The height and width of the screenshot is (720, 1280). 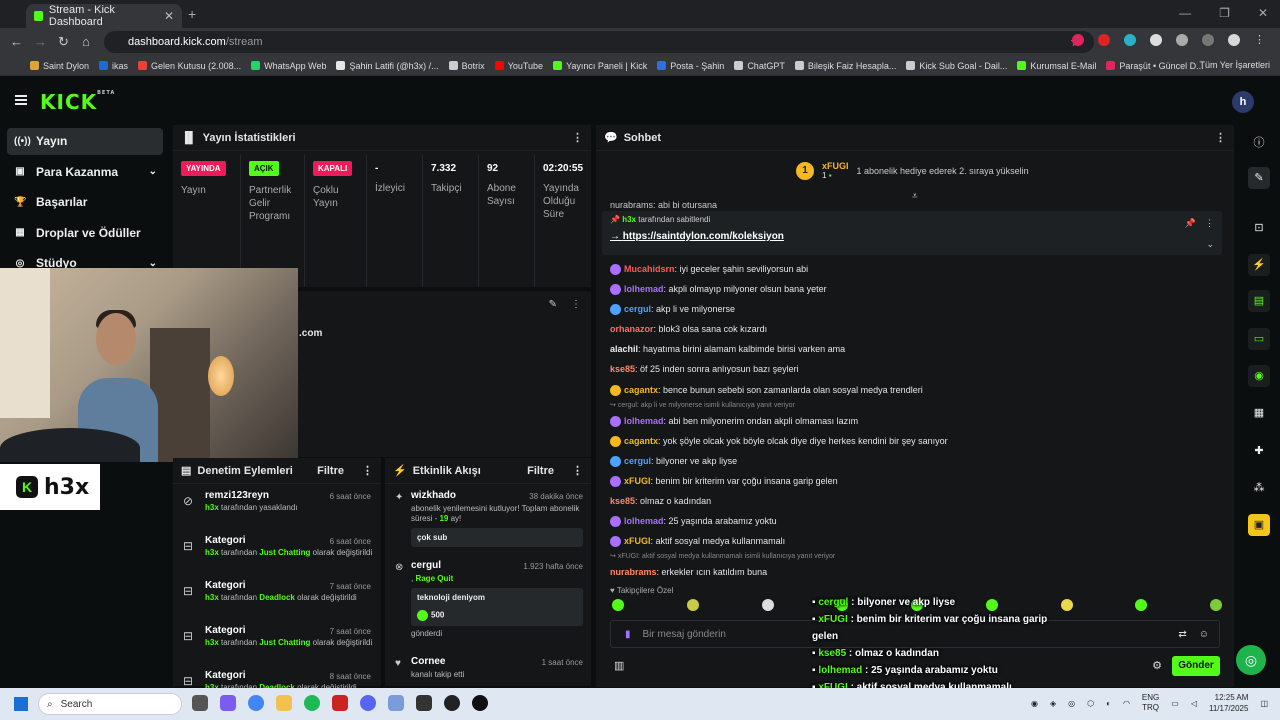 What do you see at coordinates (85, 172) in the screenshot?
I see `sidebar-item-para-kazanma: ▣ Para Kazanma ⌄` at bounding box center [85, 172].